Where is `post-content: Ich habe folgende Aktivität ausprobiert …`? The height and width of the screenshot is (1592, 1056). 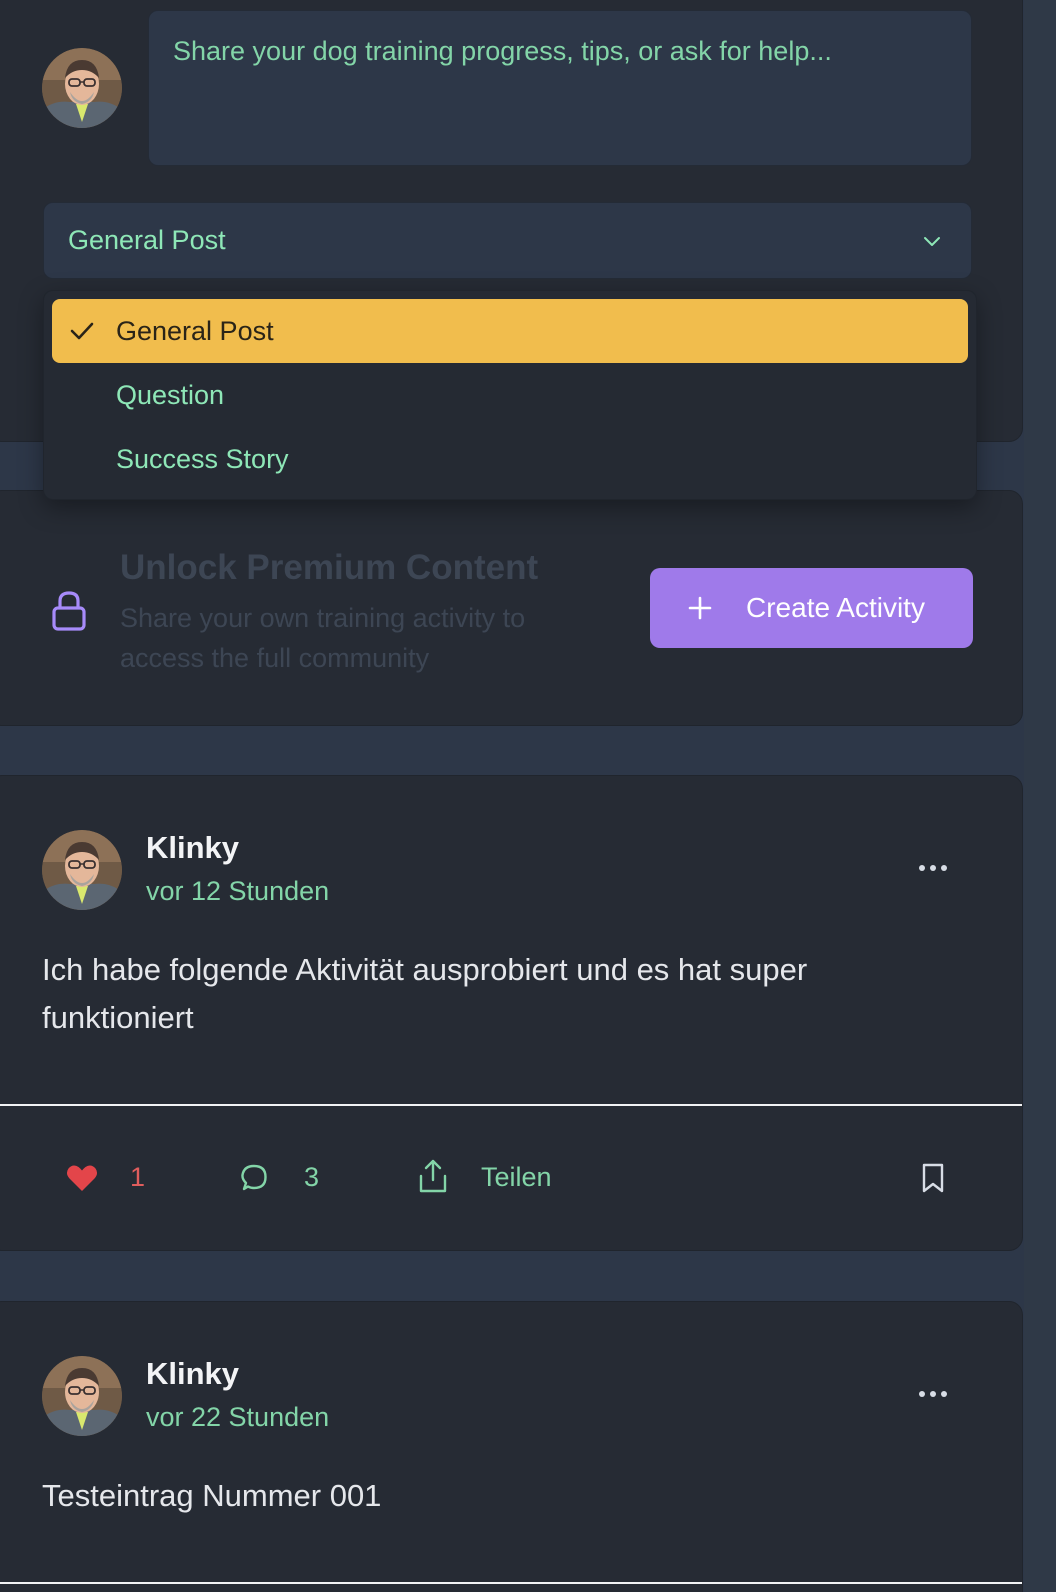
post-content: Ich habe folgende Aktivität ausprobiert … is located at coordinates (425, 993).